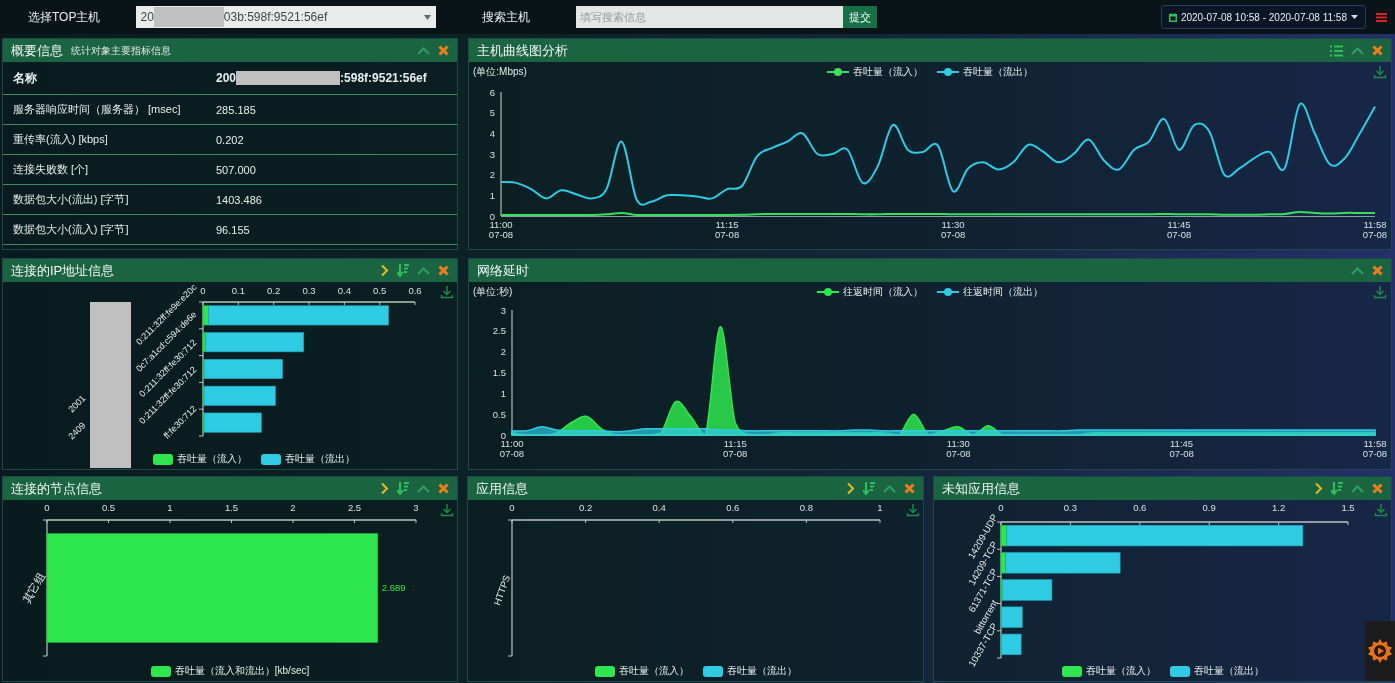 This screenshot has width=1395, height=683. What do you see at coordinates (492, 133) in the screenshot?
I see `axis-tick-label: 4` at bounding box center [492, 133].